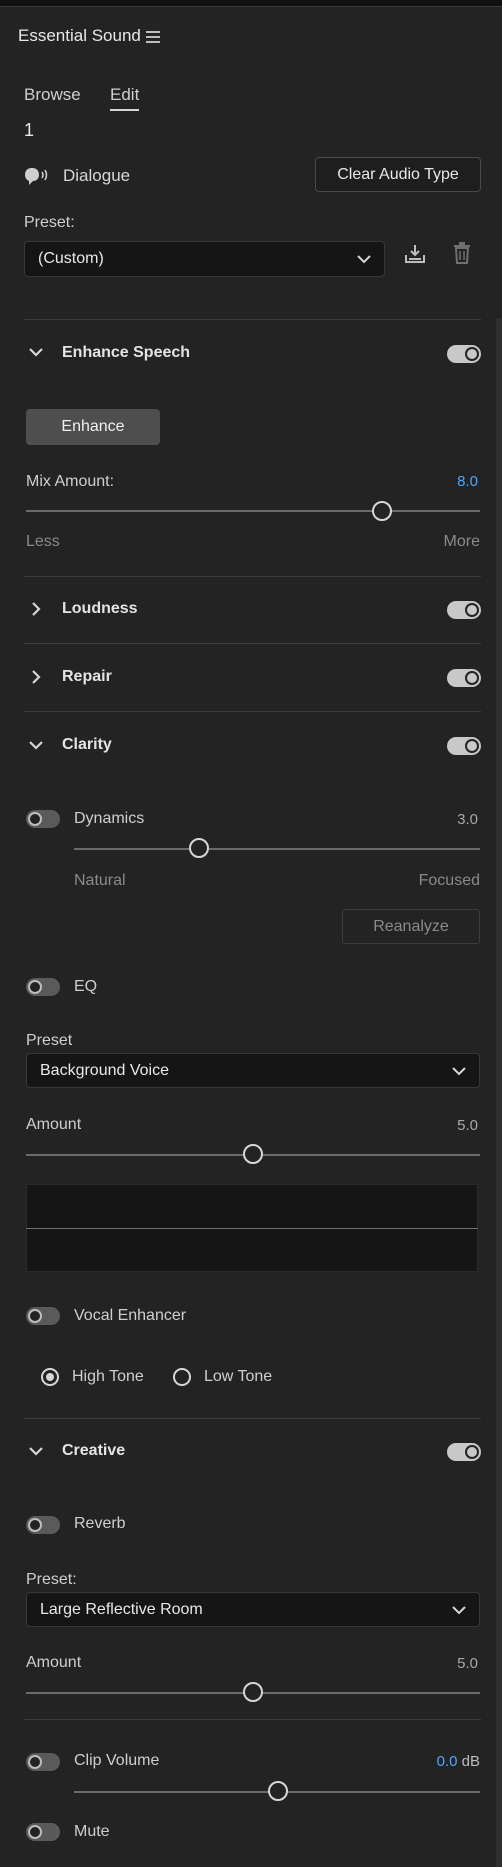  What do you see at coordinates (43, 1832) in the screenshot?
I see `mute-toggle` at bounding box center [43, 1832].